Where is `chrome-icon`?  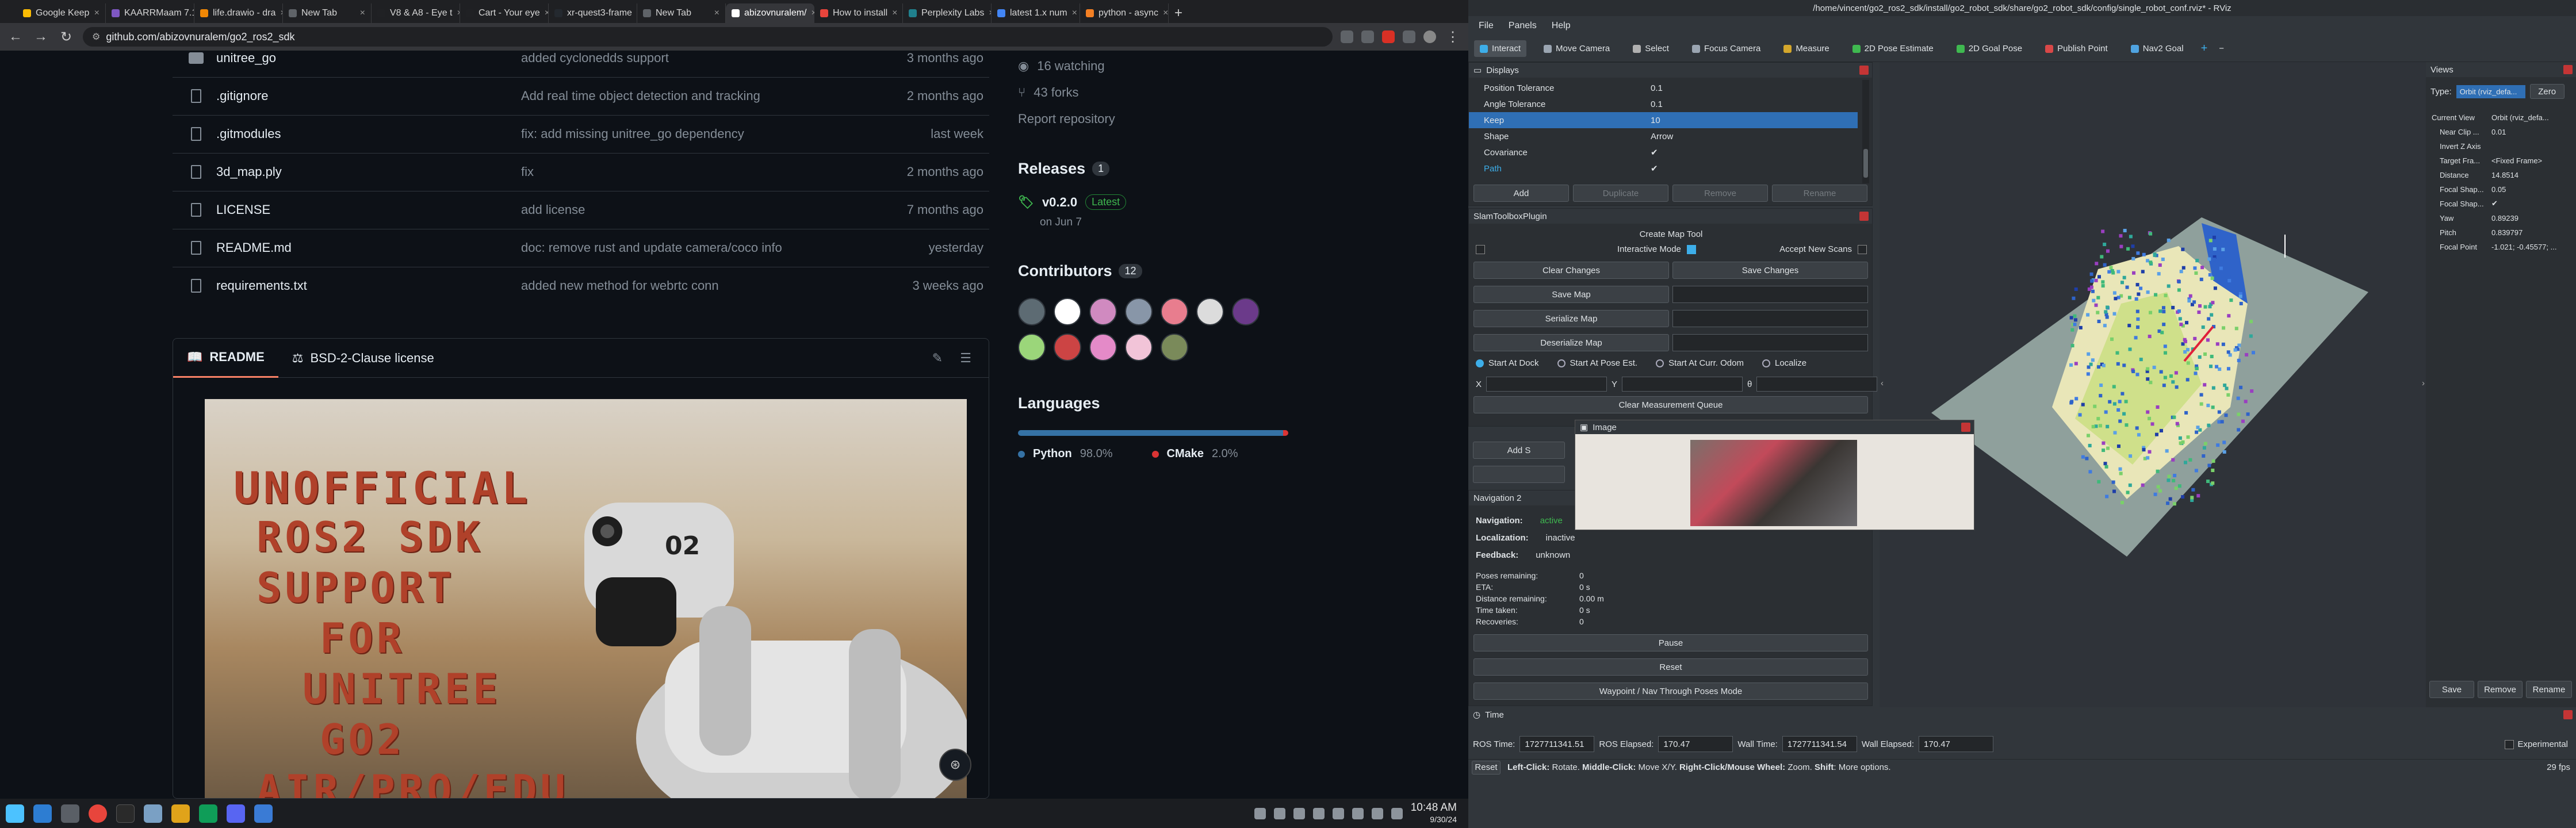 chrome-icon is located at coordinates (98, 813).